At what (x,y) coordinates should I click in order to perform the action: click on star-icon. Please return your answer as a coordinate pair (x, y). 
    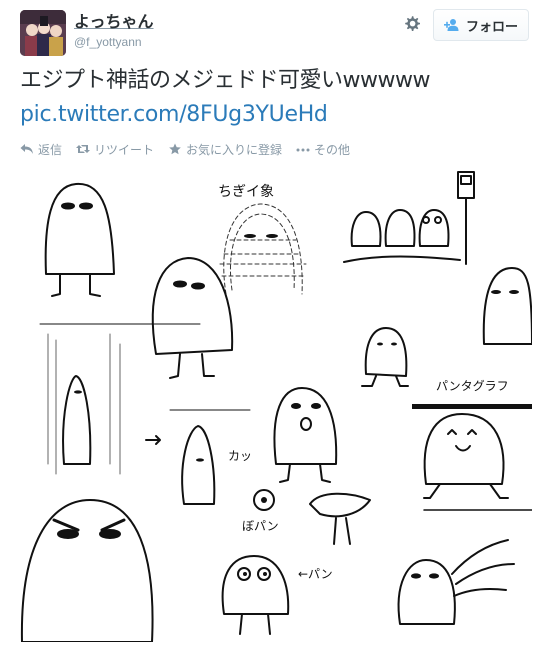
    Looking at the image, I should click on (175, 149).